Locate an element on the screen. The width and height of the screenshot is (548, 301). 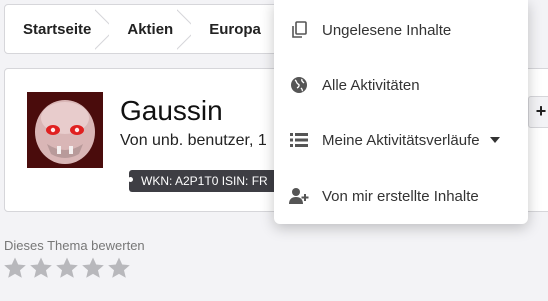
menu-item-label: Alle Aktivitäten is located at coordinates (371, 85).